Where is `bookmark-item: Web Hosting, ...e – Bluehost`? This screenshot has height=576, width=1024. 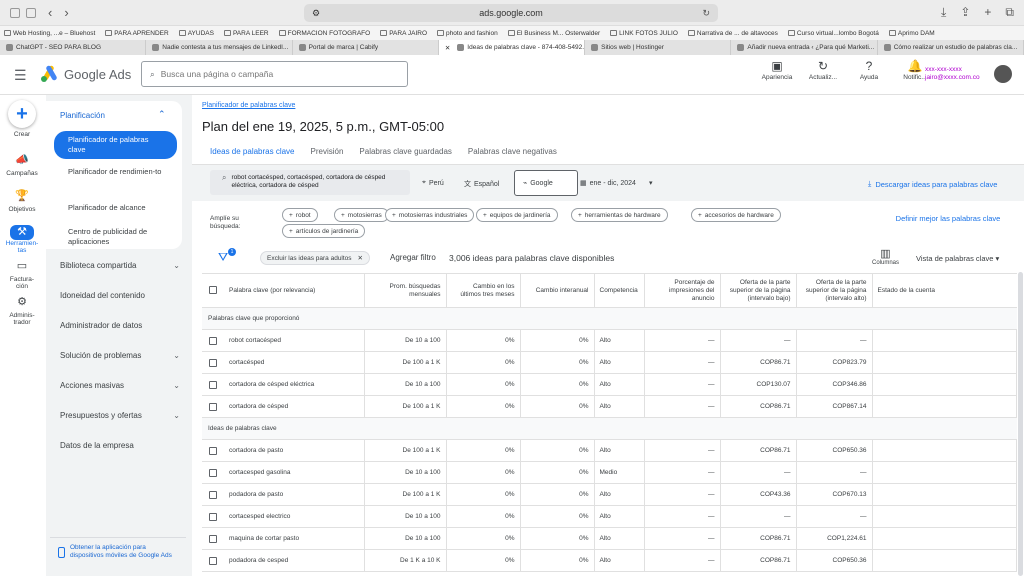 bookmark-item: Web Hosting, ...e – Bluehost is located at coordinates (49, 33).